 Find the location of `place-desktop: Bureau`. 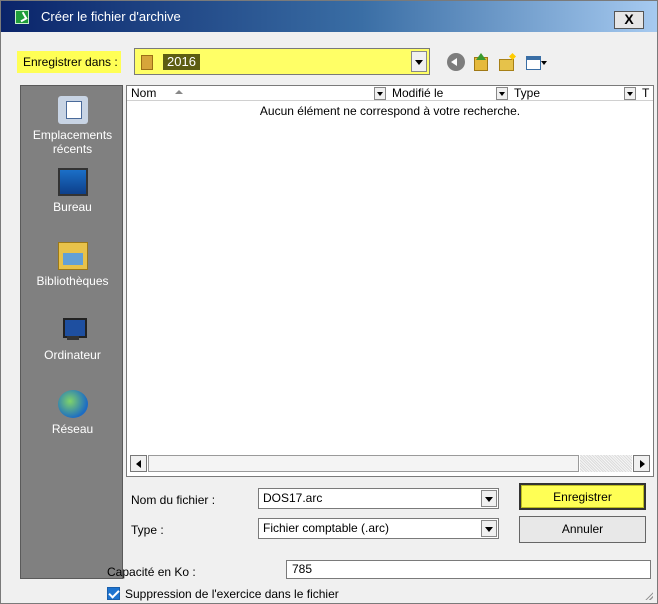

place-desktop: Bureau is located at coordinates (72, 191).